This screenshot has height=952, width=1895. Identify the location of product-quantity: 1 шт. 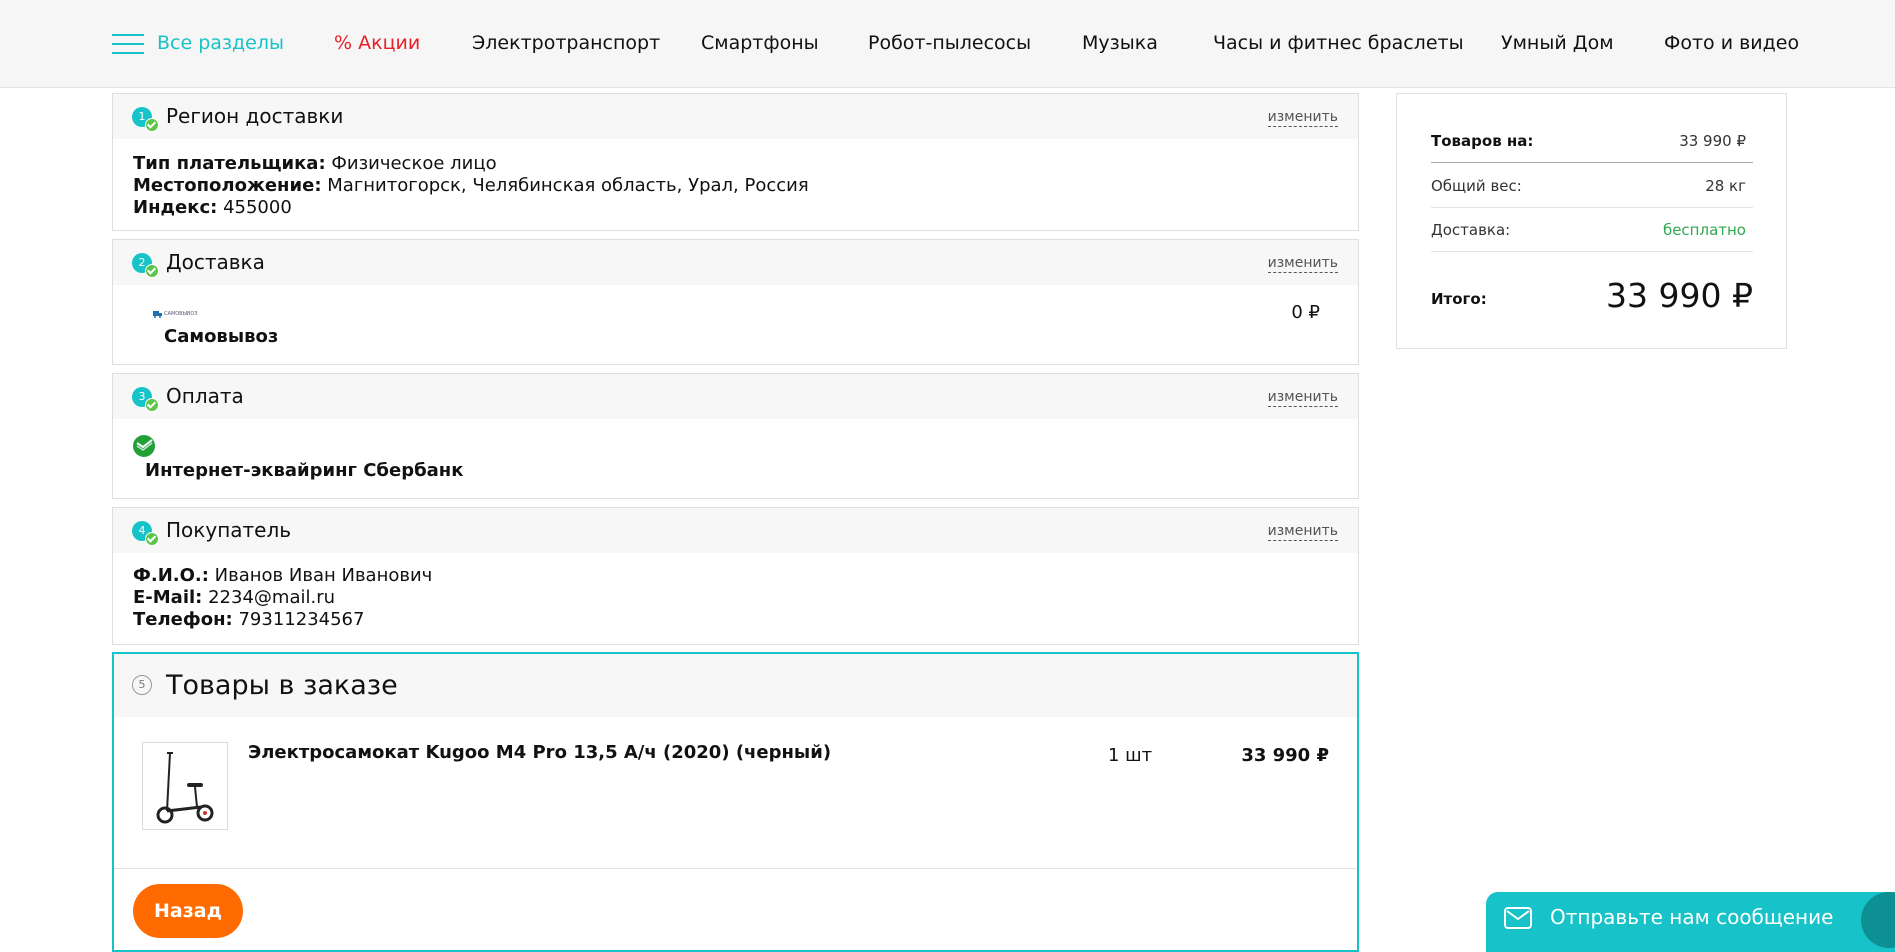
(1130, 755).